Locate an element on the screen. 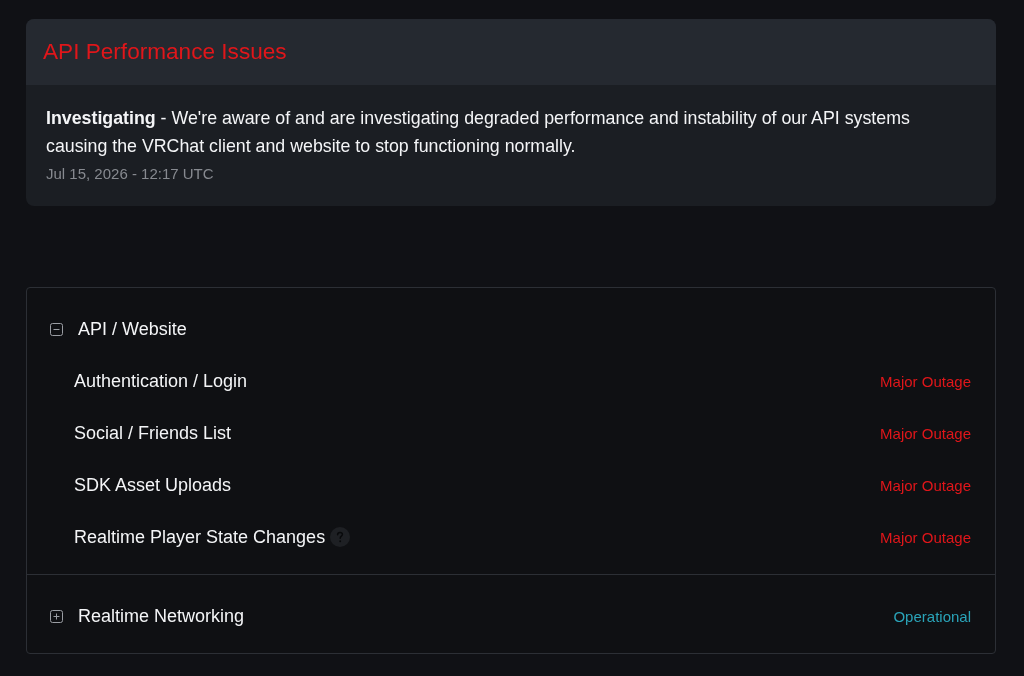  component-group-name: Realtime Networking is located at coordinates (161, 616).